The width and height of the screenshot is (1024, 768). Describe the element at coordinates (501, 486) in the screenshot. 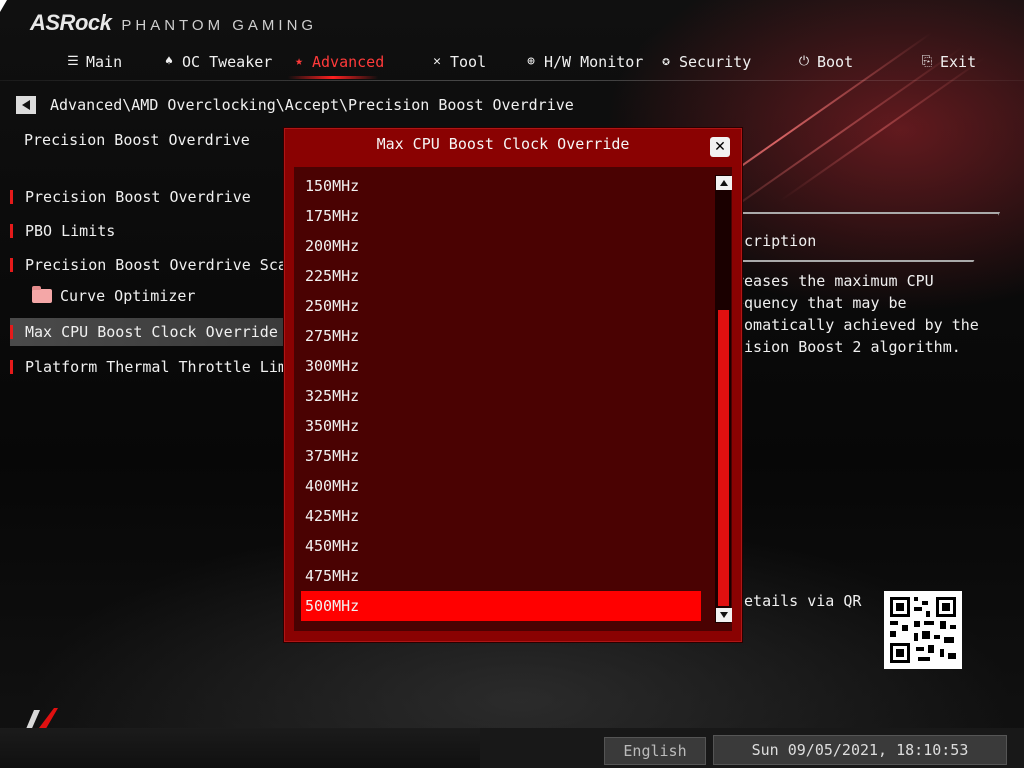

I see `option-item: 400MHz` at that location.